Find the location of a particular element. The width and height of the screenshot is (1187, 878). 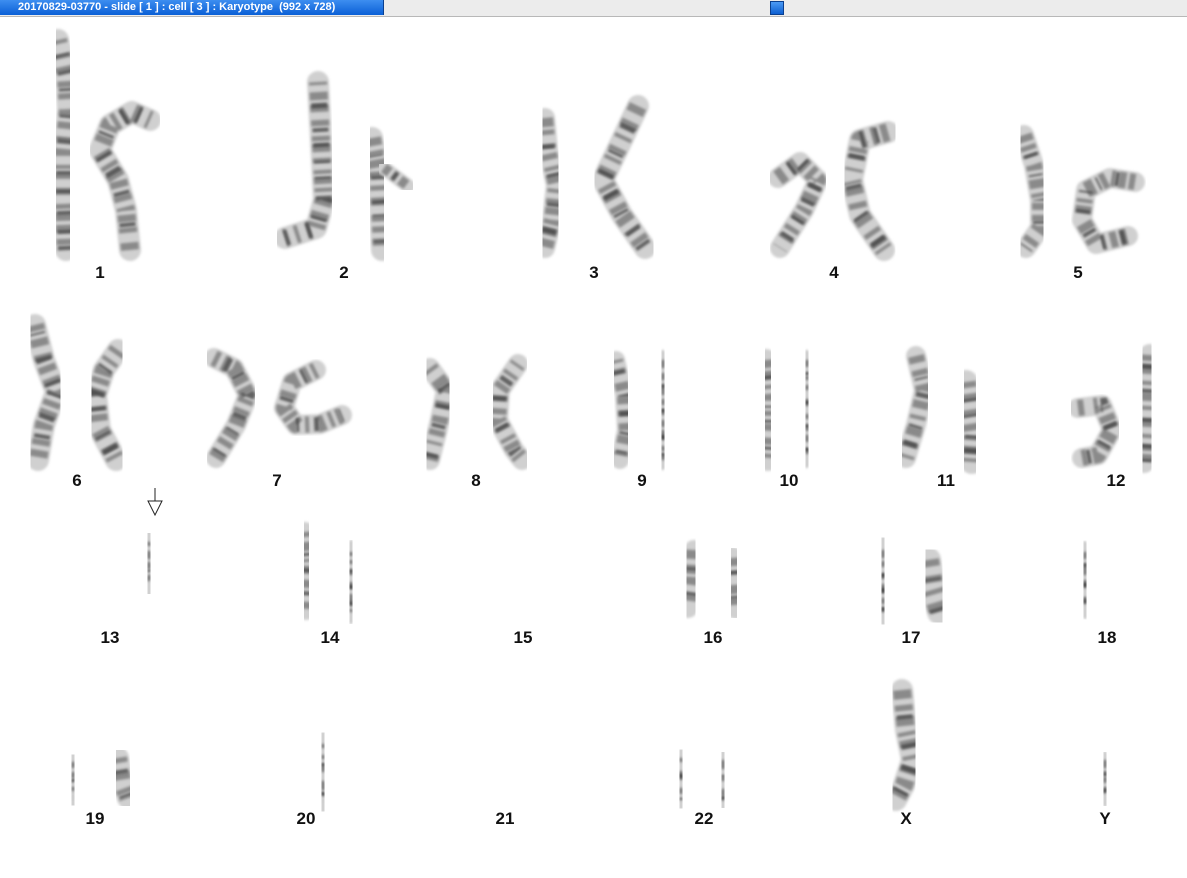

chromosome-label-9: 9 is located at coordinates (641, 480).